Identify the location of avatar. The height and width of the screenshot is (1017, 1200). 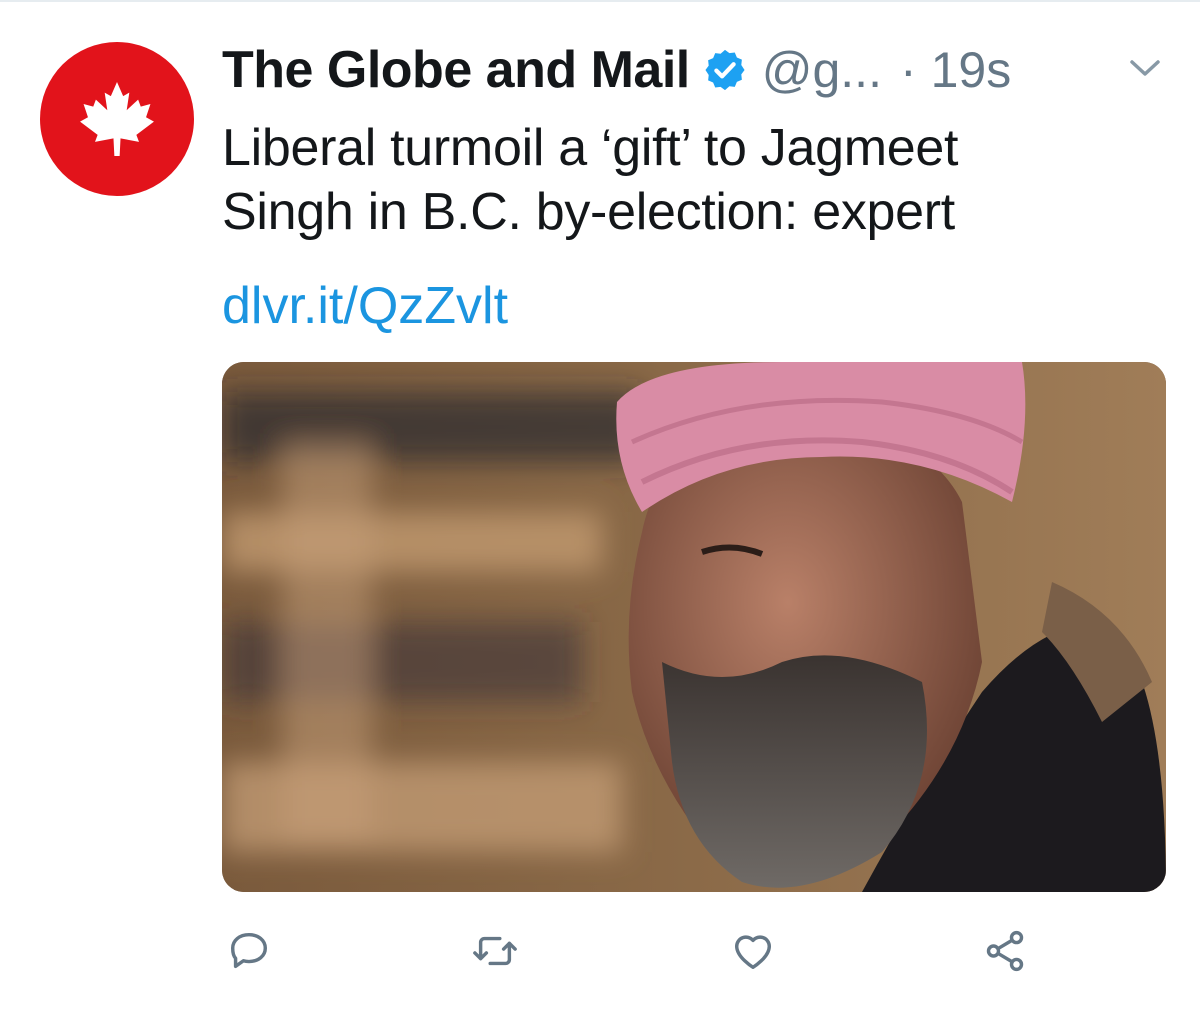
(117, 119).